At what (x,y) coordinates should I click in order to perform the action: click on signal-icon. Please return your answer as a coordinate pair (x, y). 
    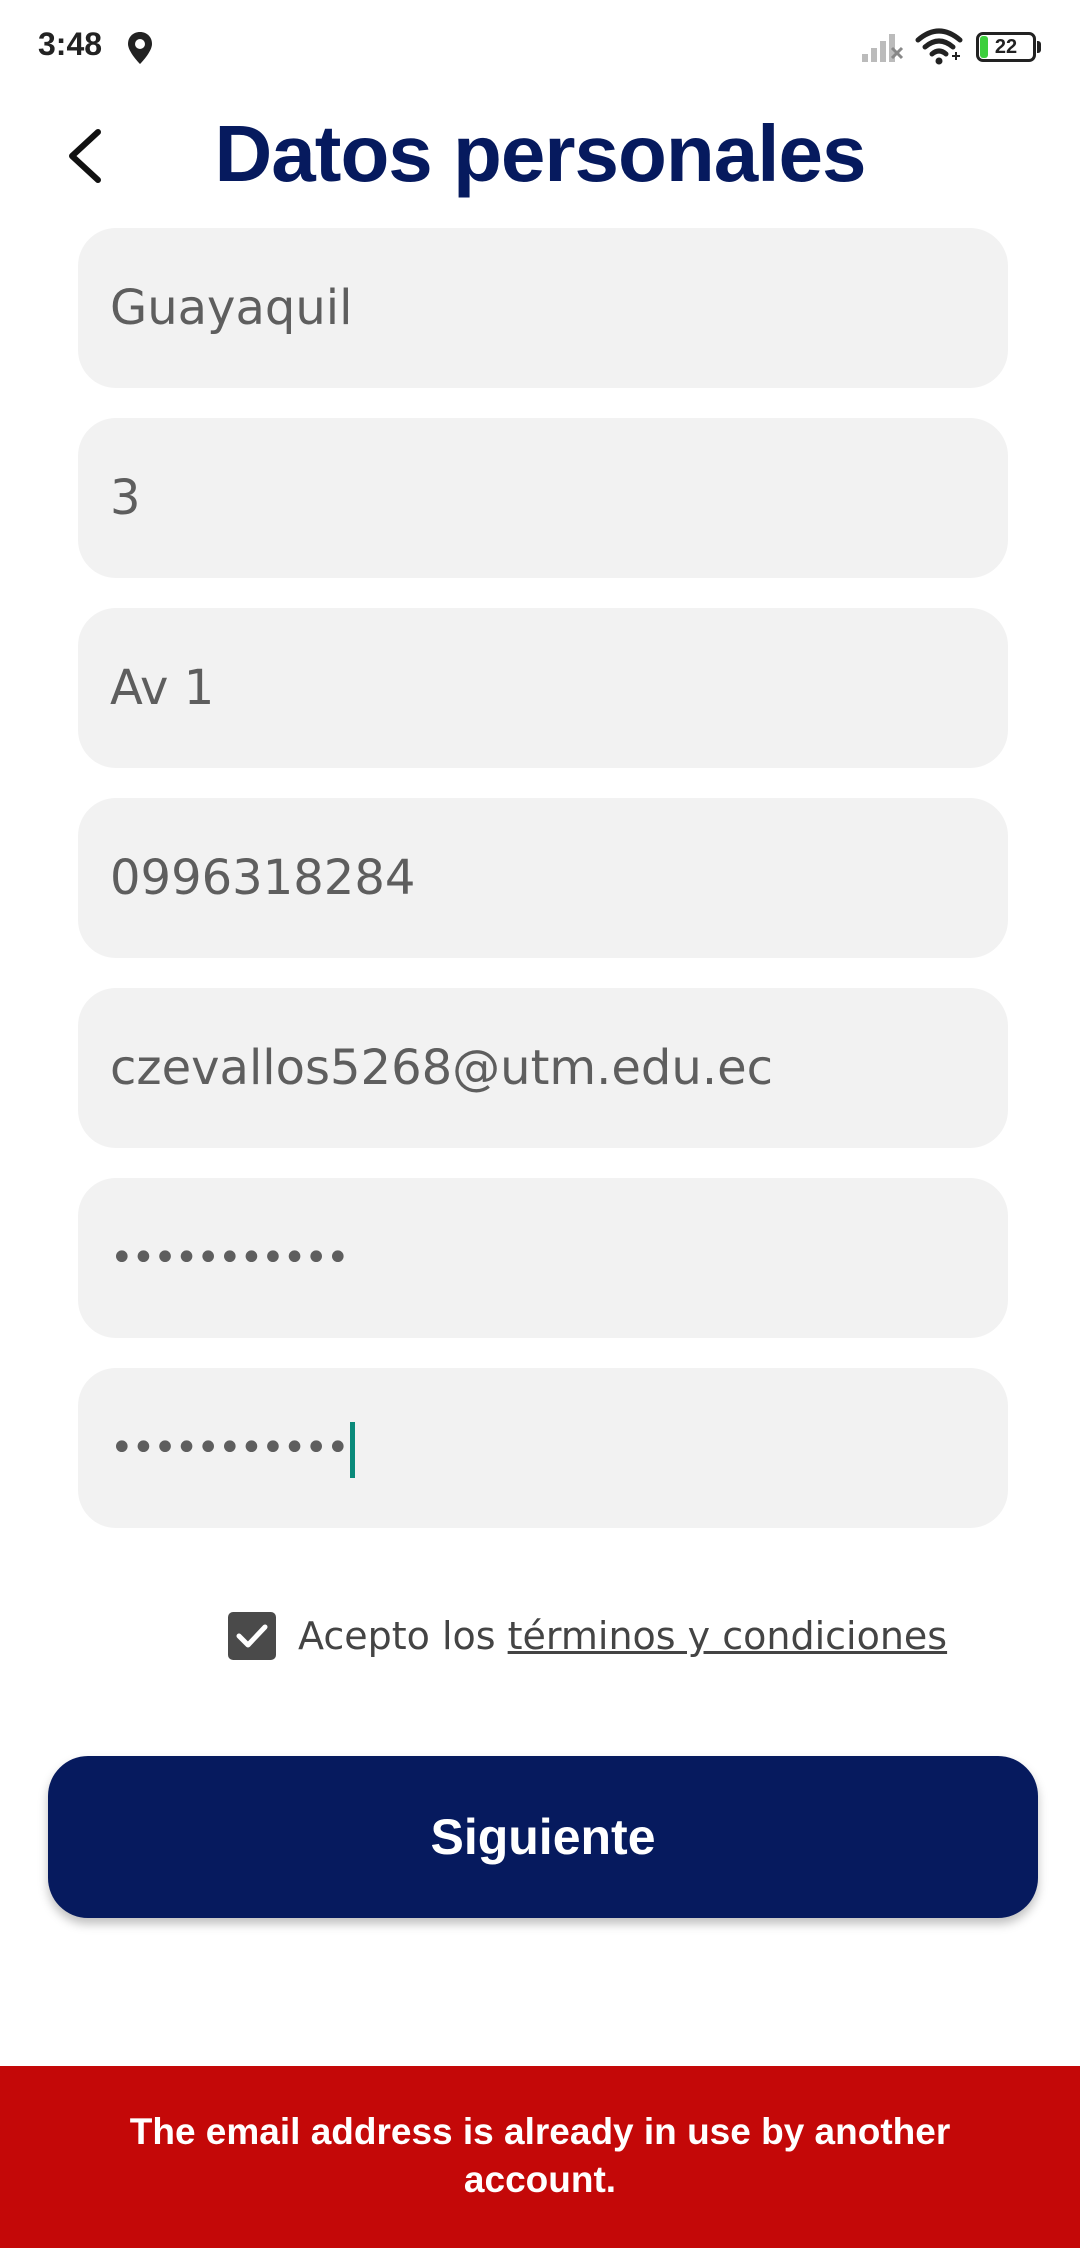
    Looking at the image, I should click on (883, 48).